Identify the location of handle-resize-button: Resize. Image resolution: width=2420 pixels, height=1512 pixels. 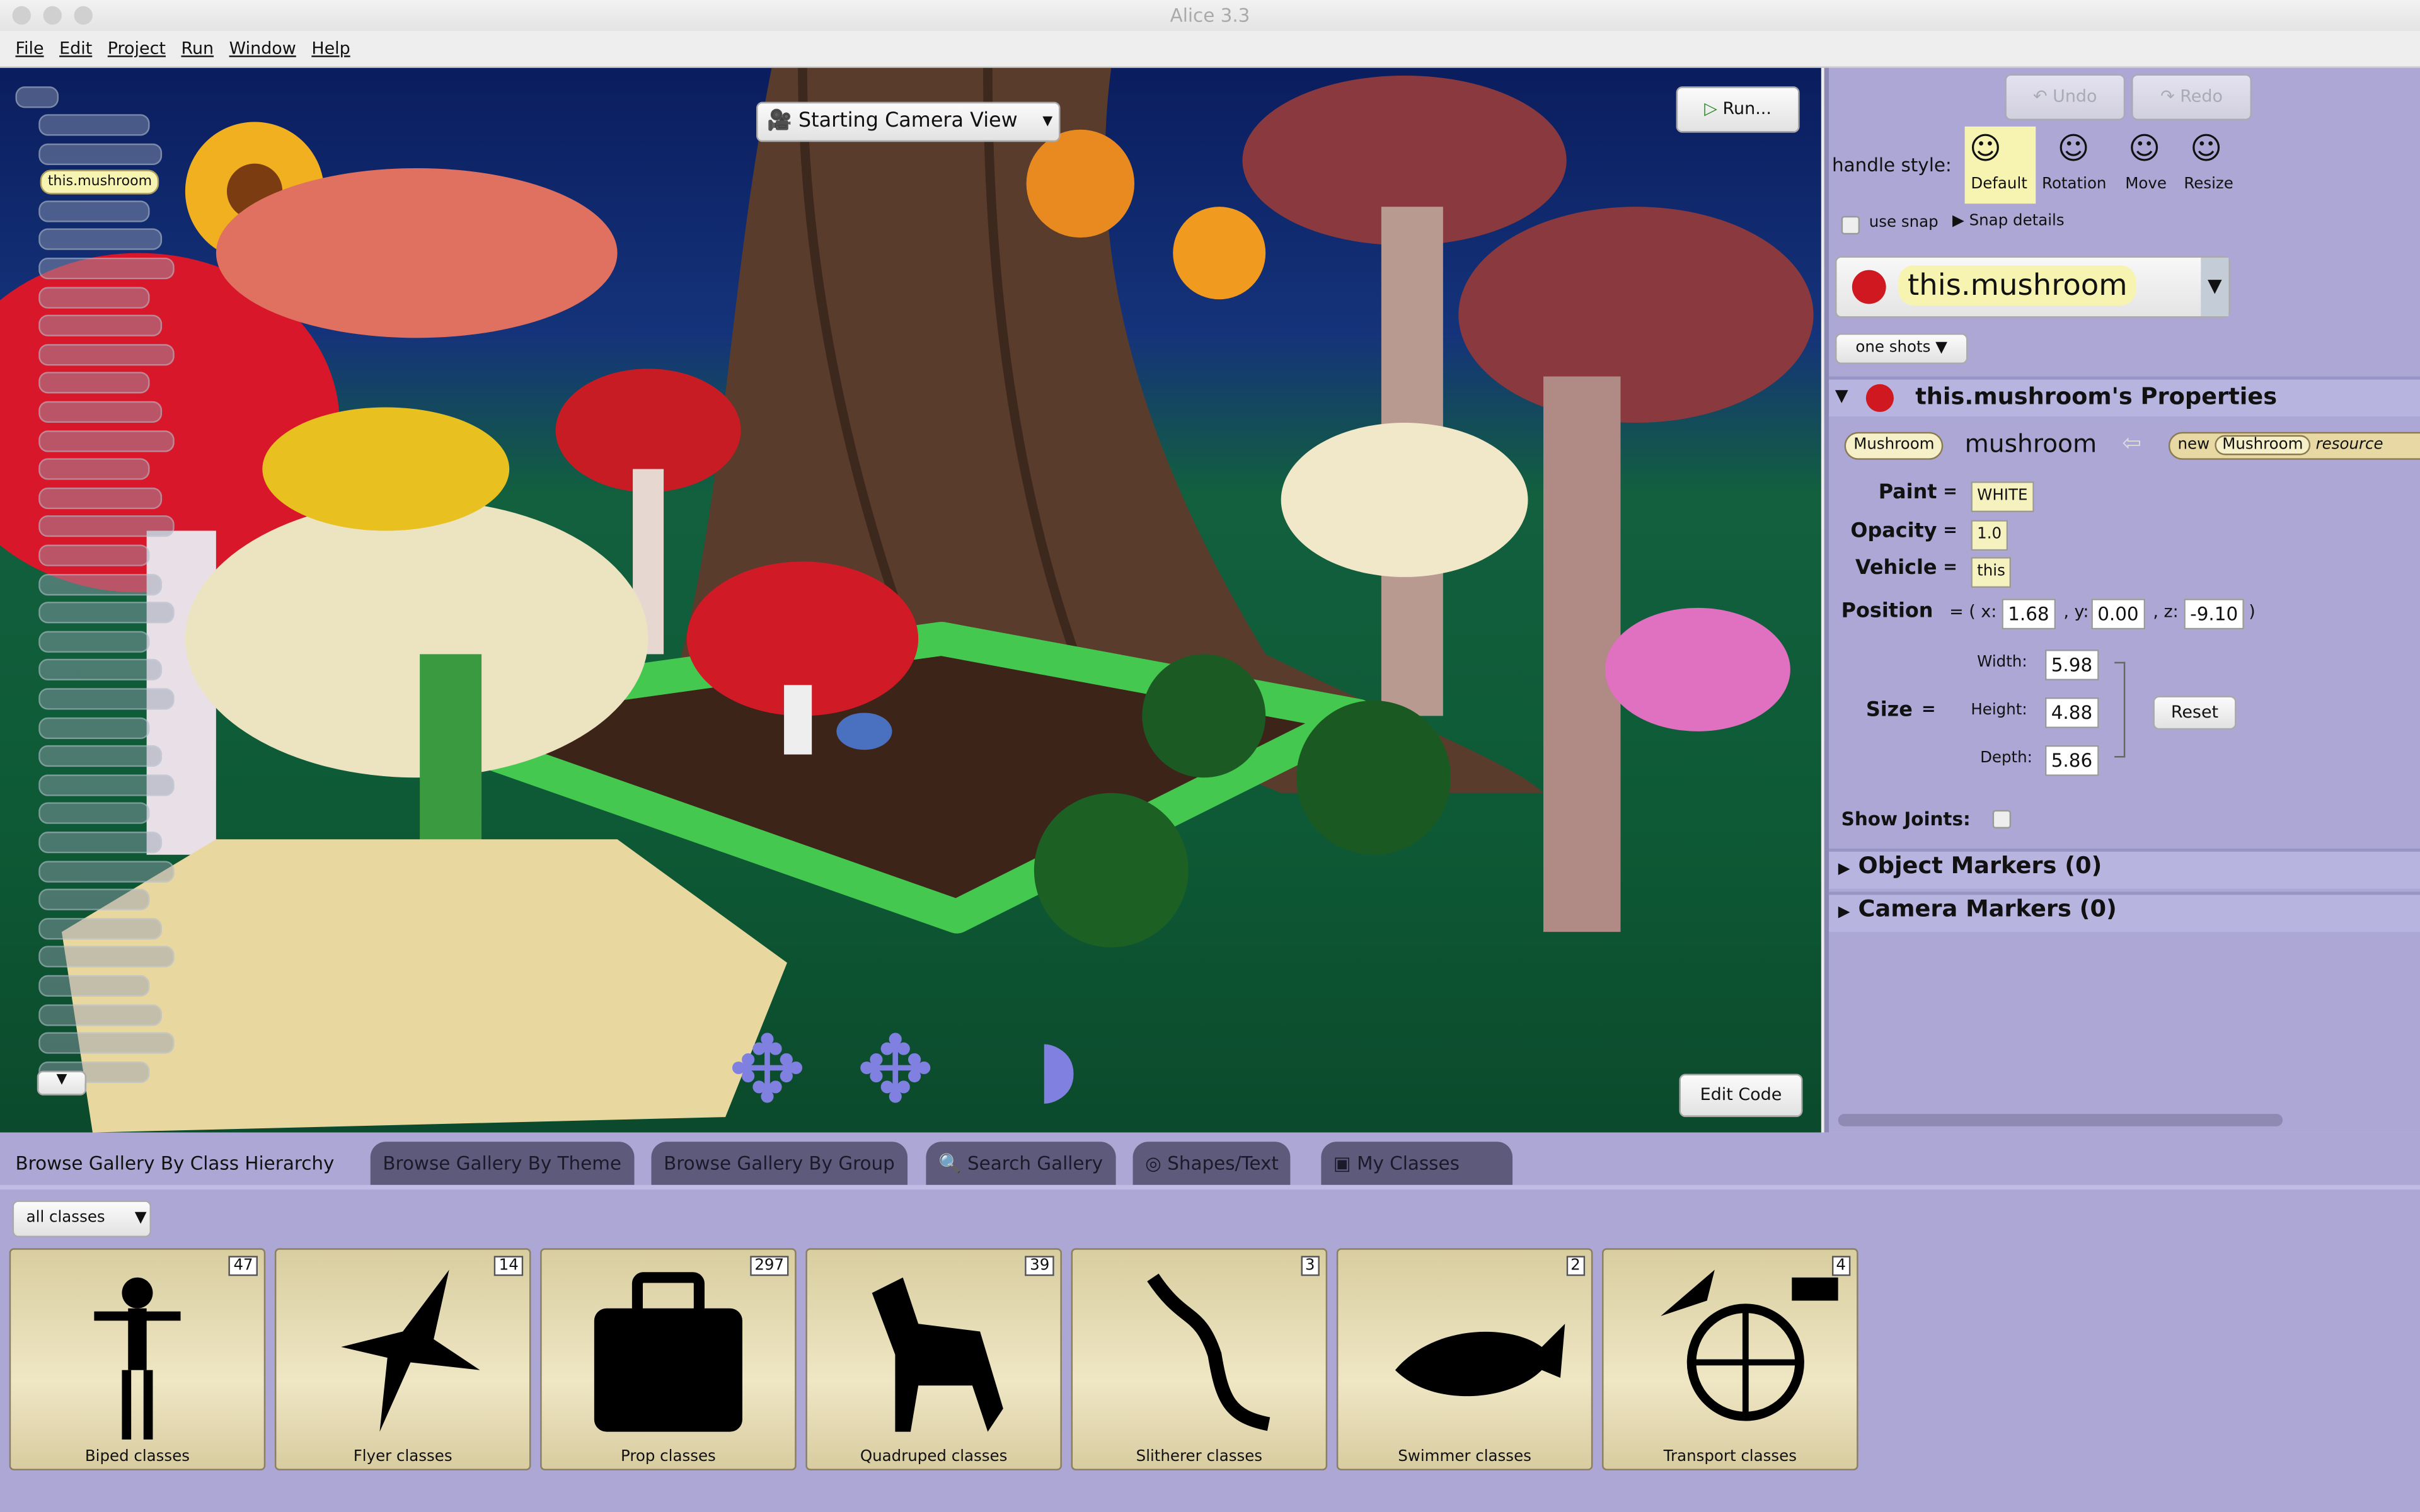
(2209, 184).